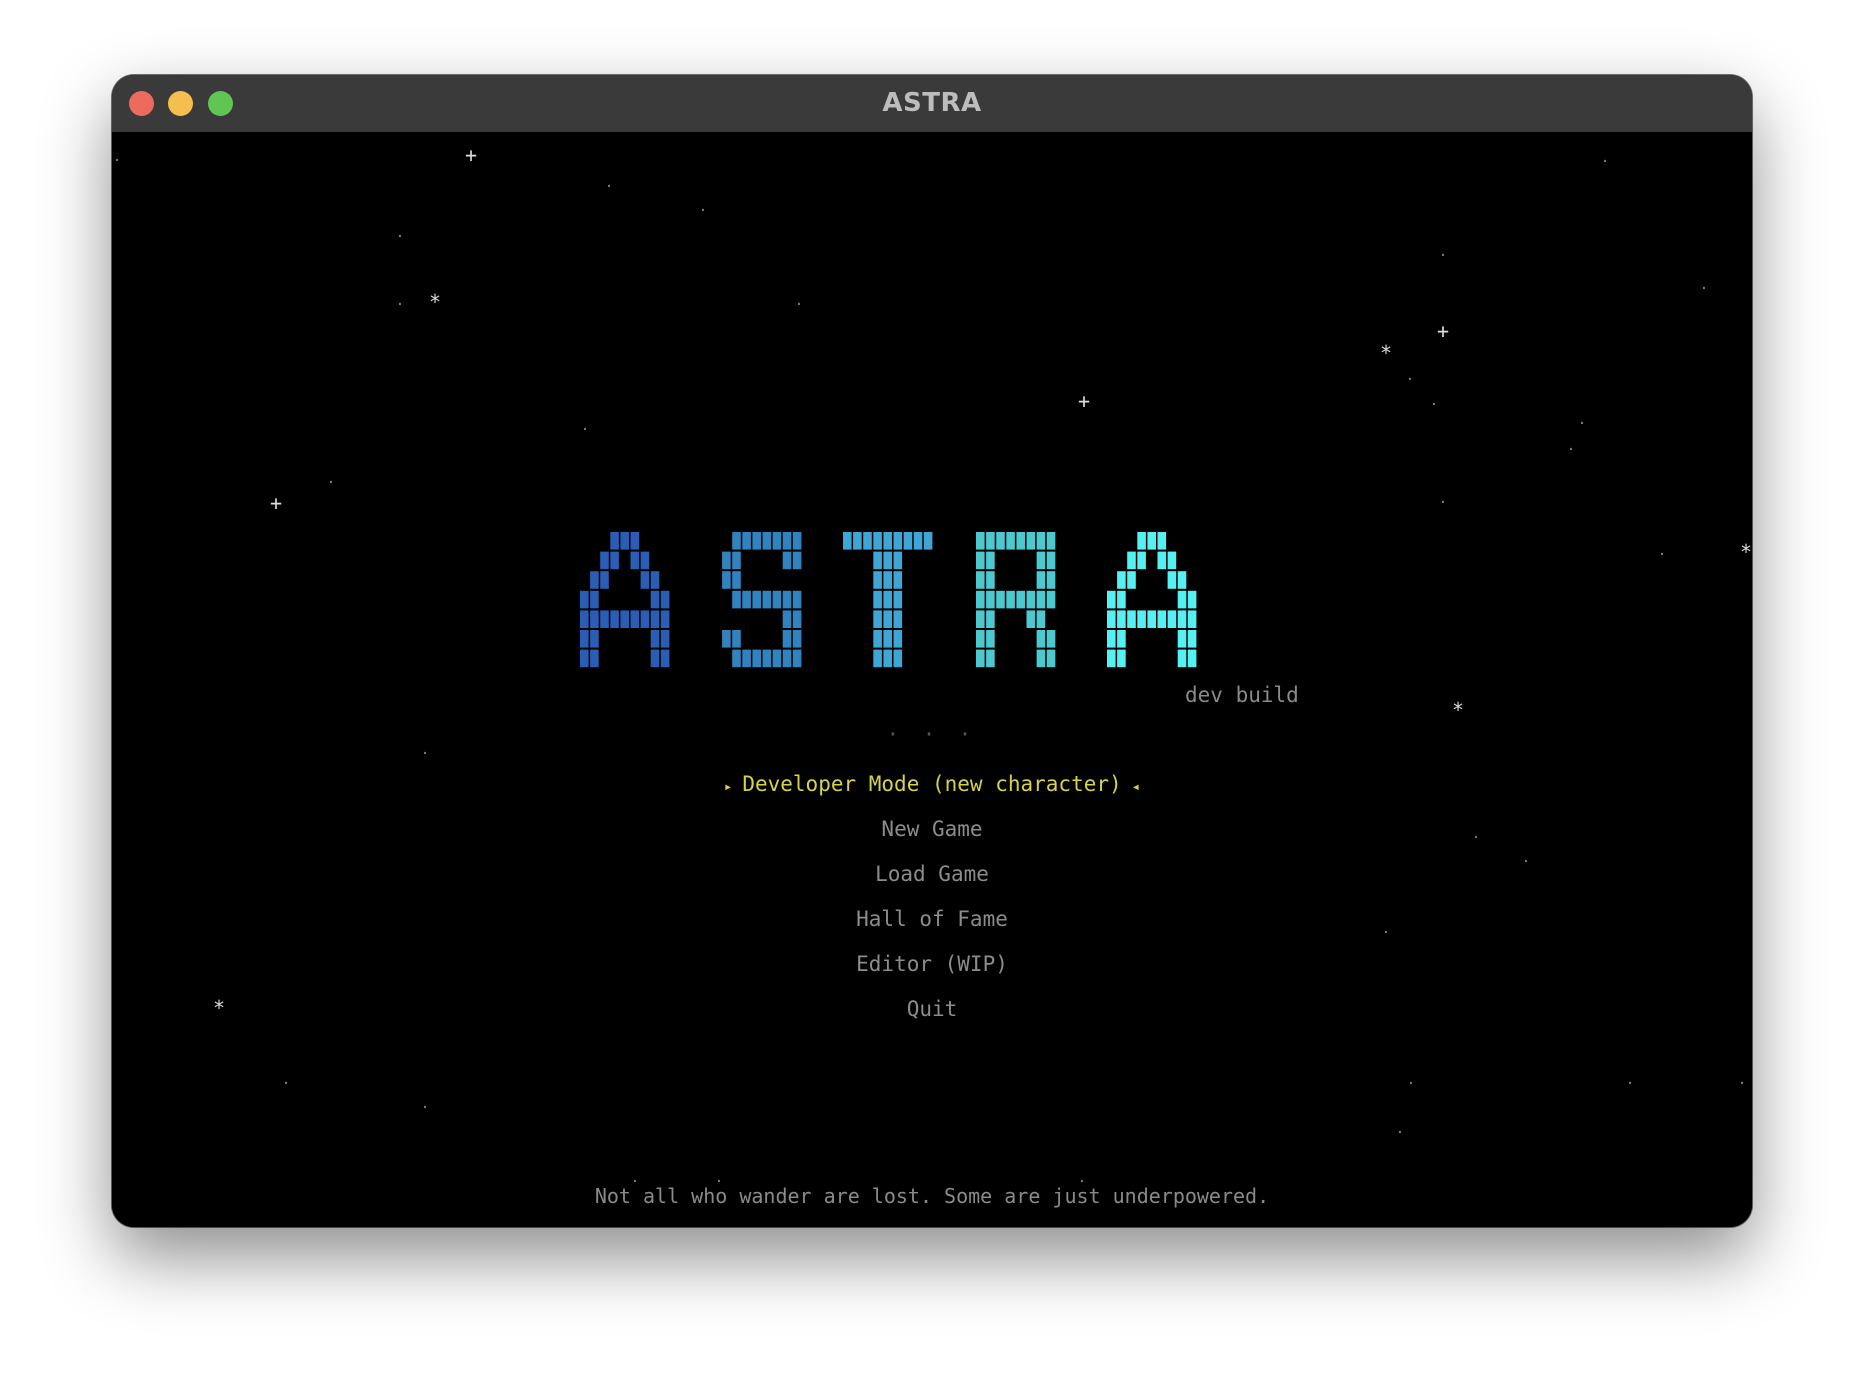  Describe the element at coordinates (932, 919) in the screenshot. I see `menu-item-hall-of-fame: Hall of Fame` at that location.